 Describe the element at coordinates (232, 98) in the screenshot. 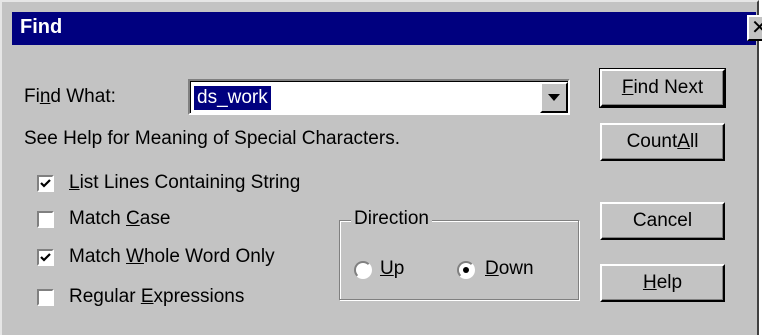

I see `find-what-input: ds_work` at that location.